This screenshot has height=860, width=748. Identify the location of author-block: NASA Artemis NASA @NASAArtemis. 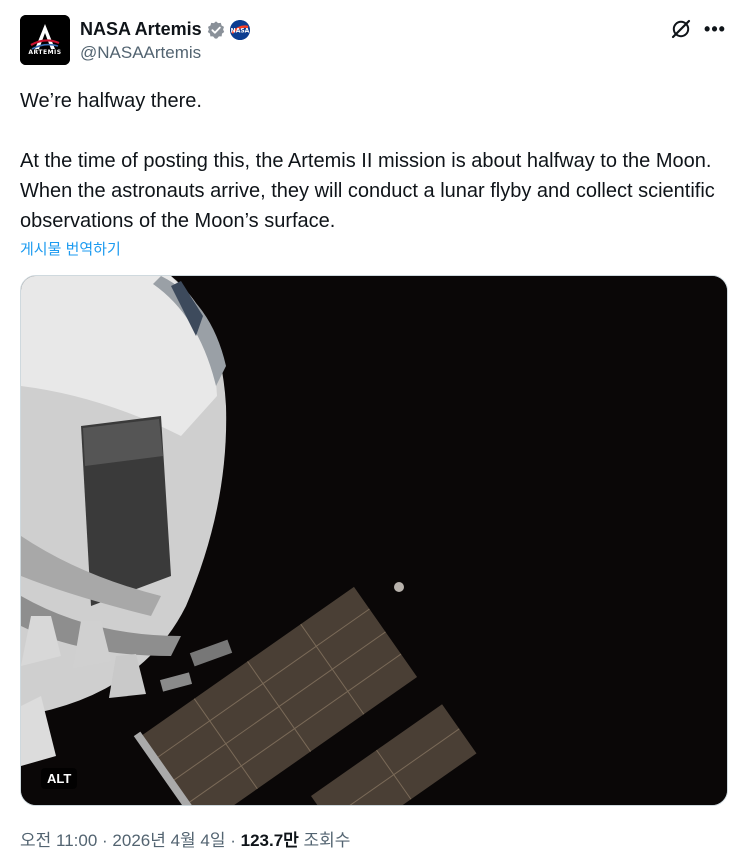
(165, 40).